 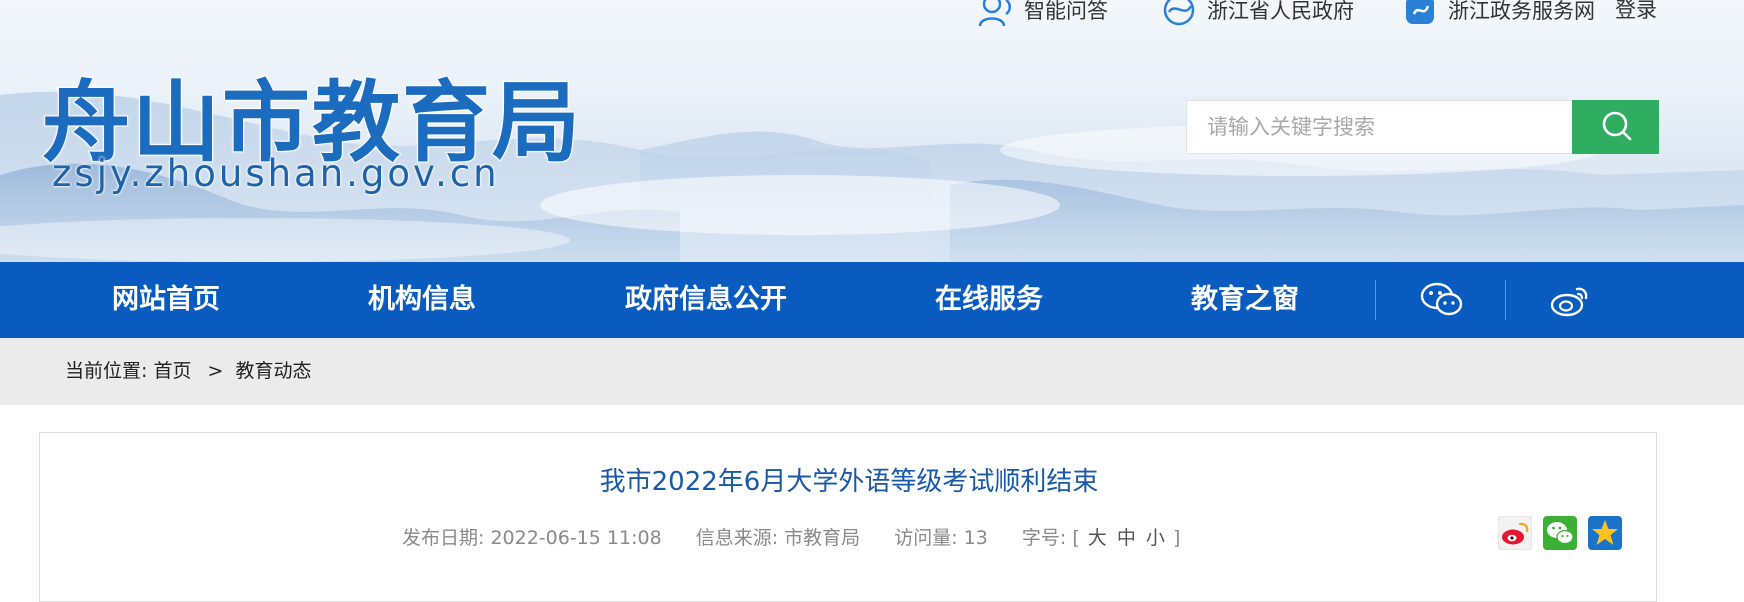 What do you see at coordinates (532, 538) in the screenshot?
I see `publish-date: 发布日期: 2022-06-15 11:08` at bounding box center [532, 538].